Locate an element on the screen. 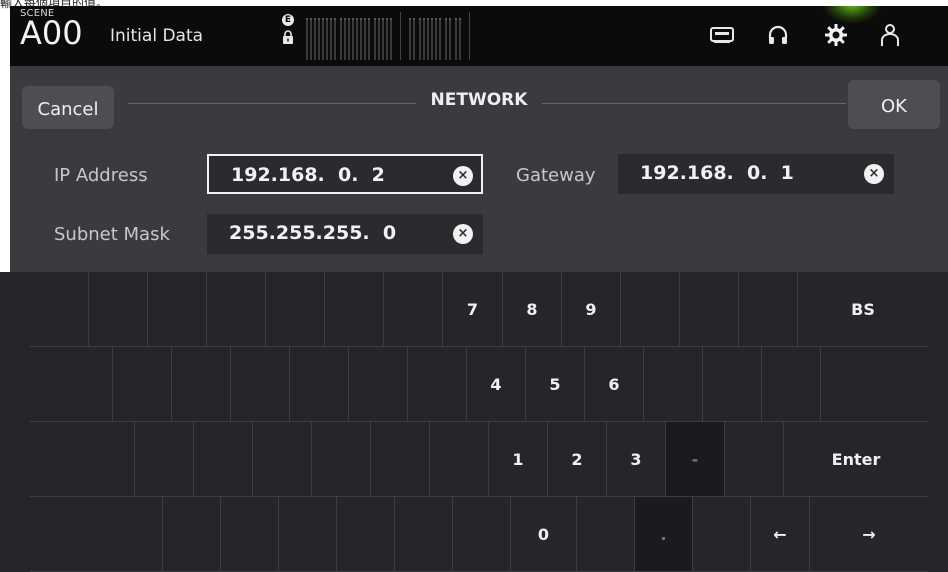 This screenshot has width=948, height=572. ip-address-value: 192.168. 0. 2 is located at coordinates (308, 175).